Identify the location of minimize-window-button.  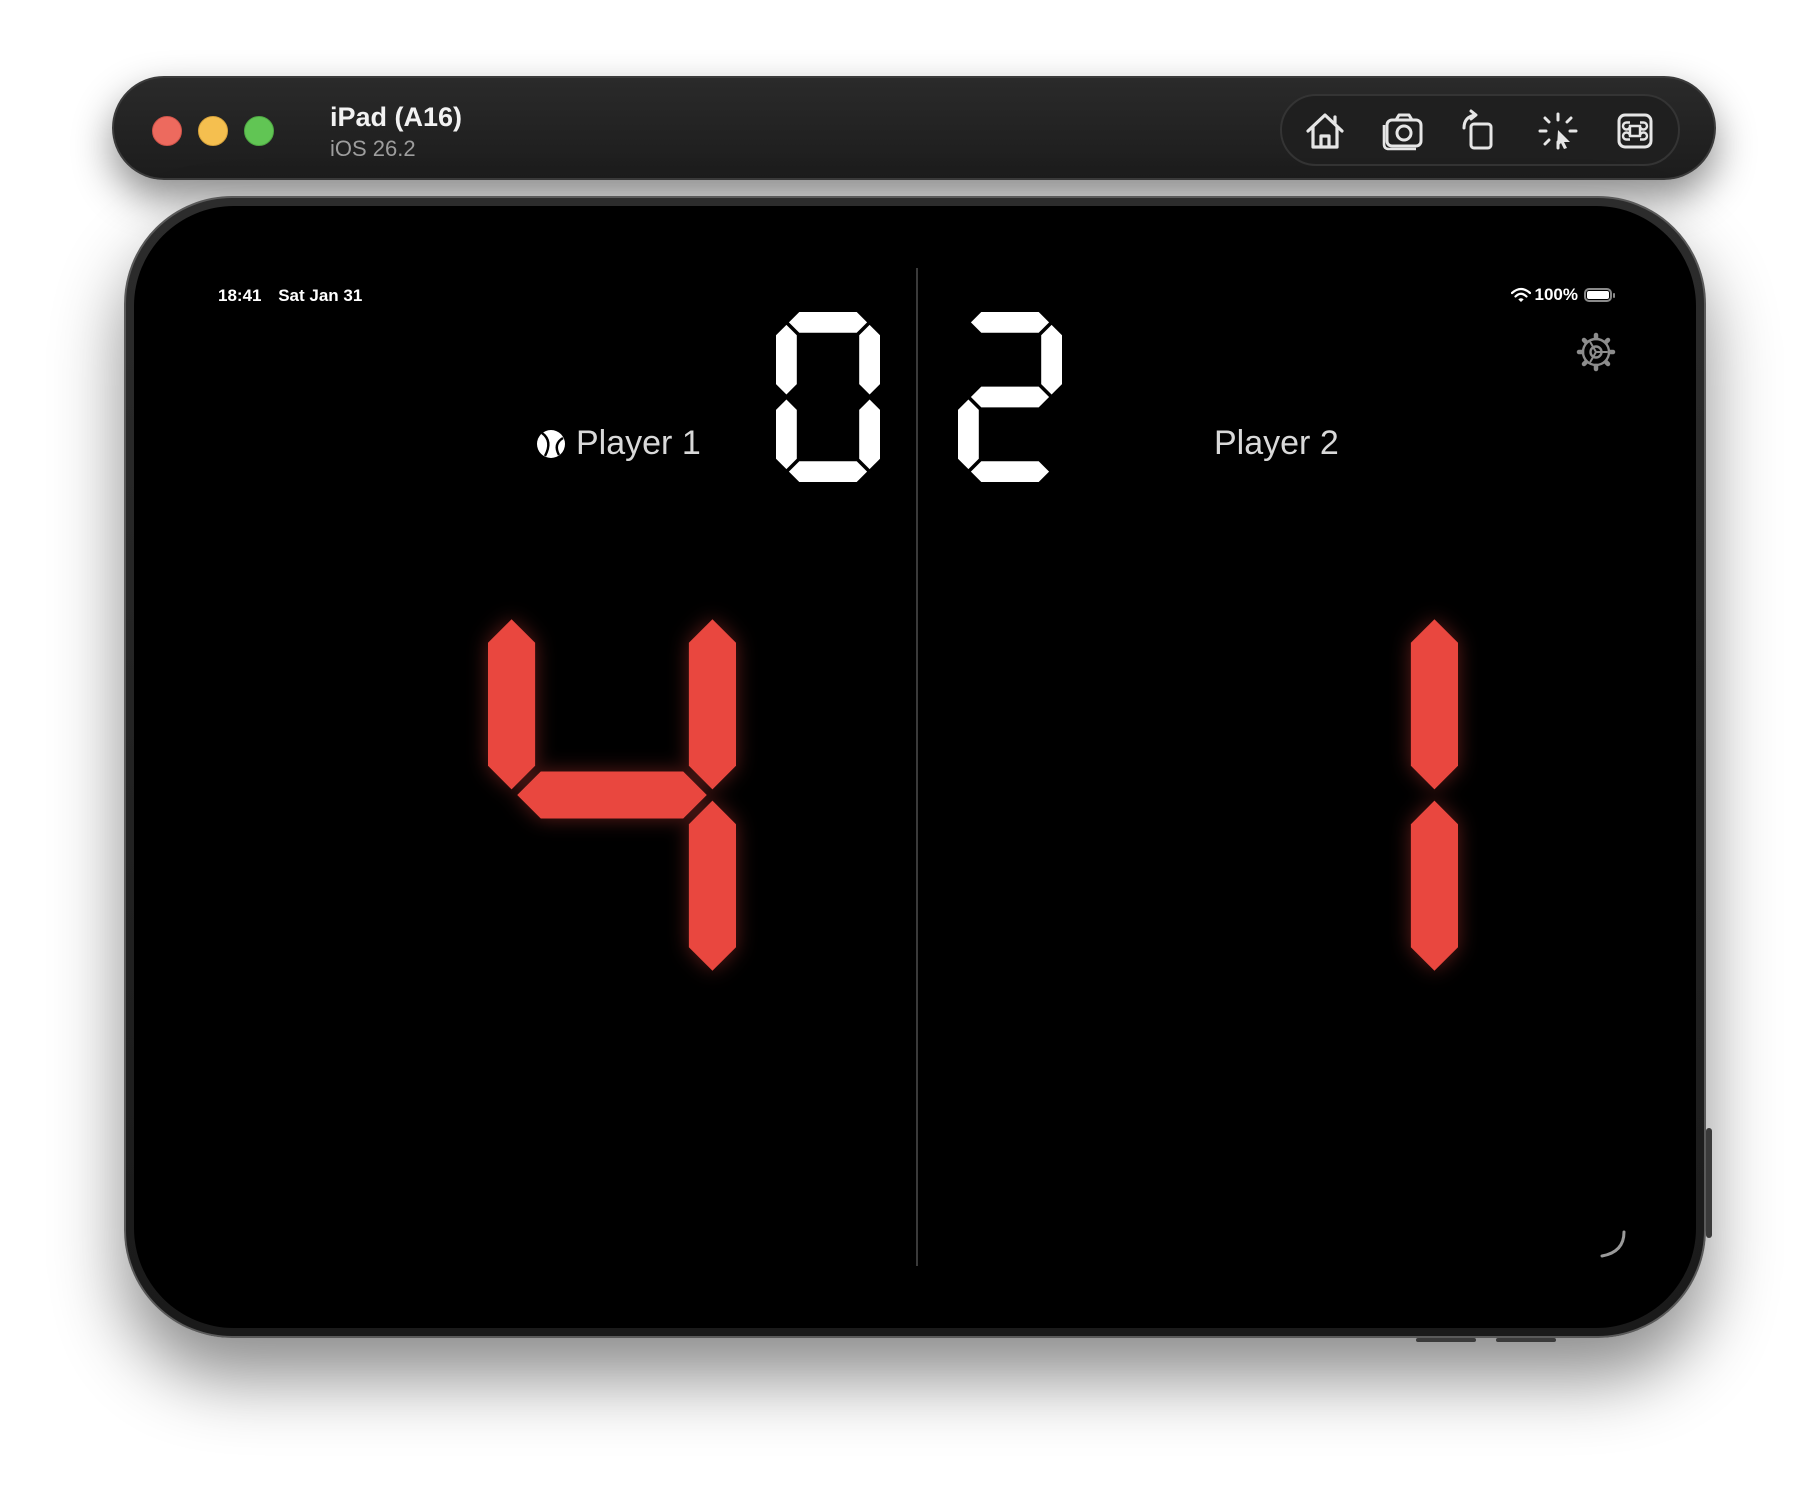
(213, 131).